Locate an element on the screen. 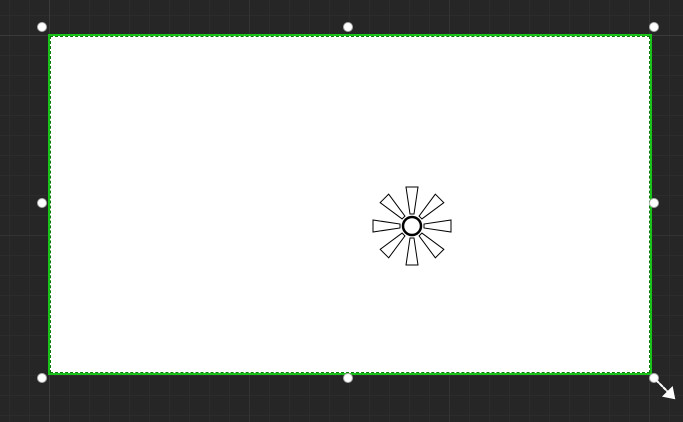  resize-handle-middle-left is located at coordinates (42, 203).